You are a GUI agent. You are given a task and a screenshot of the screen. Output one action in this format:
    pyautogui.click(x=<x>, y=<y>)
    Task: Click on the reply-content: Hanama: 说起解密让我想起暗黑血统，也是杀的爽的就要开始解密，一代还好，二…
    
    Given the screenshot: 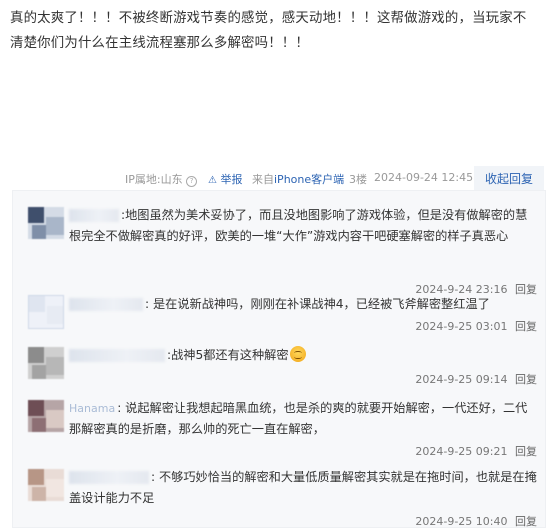 What is the action you would take?
    pyautogui.click(x=304, y=419)
    